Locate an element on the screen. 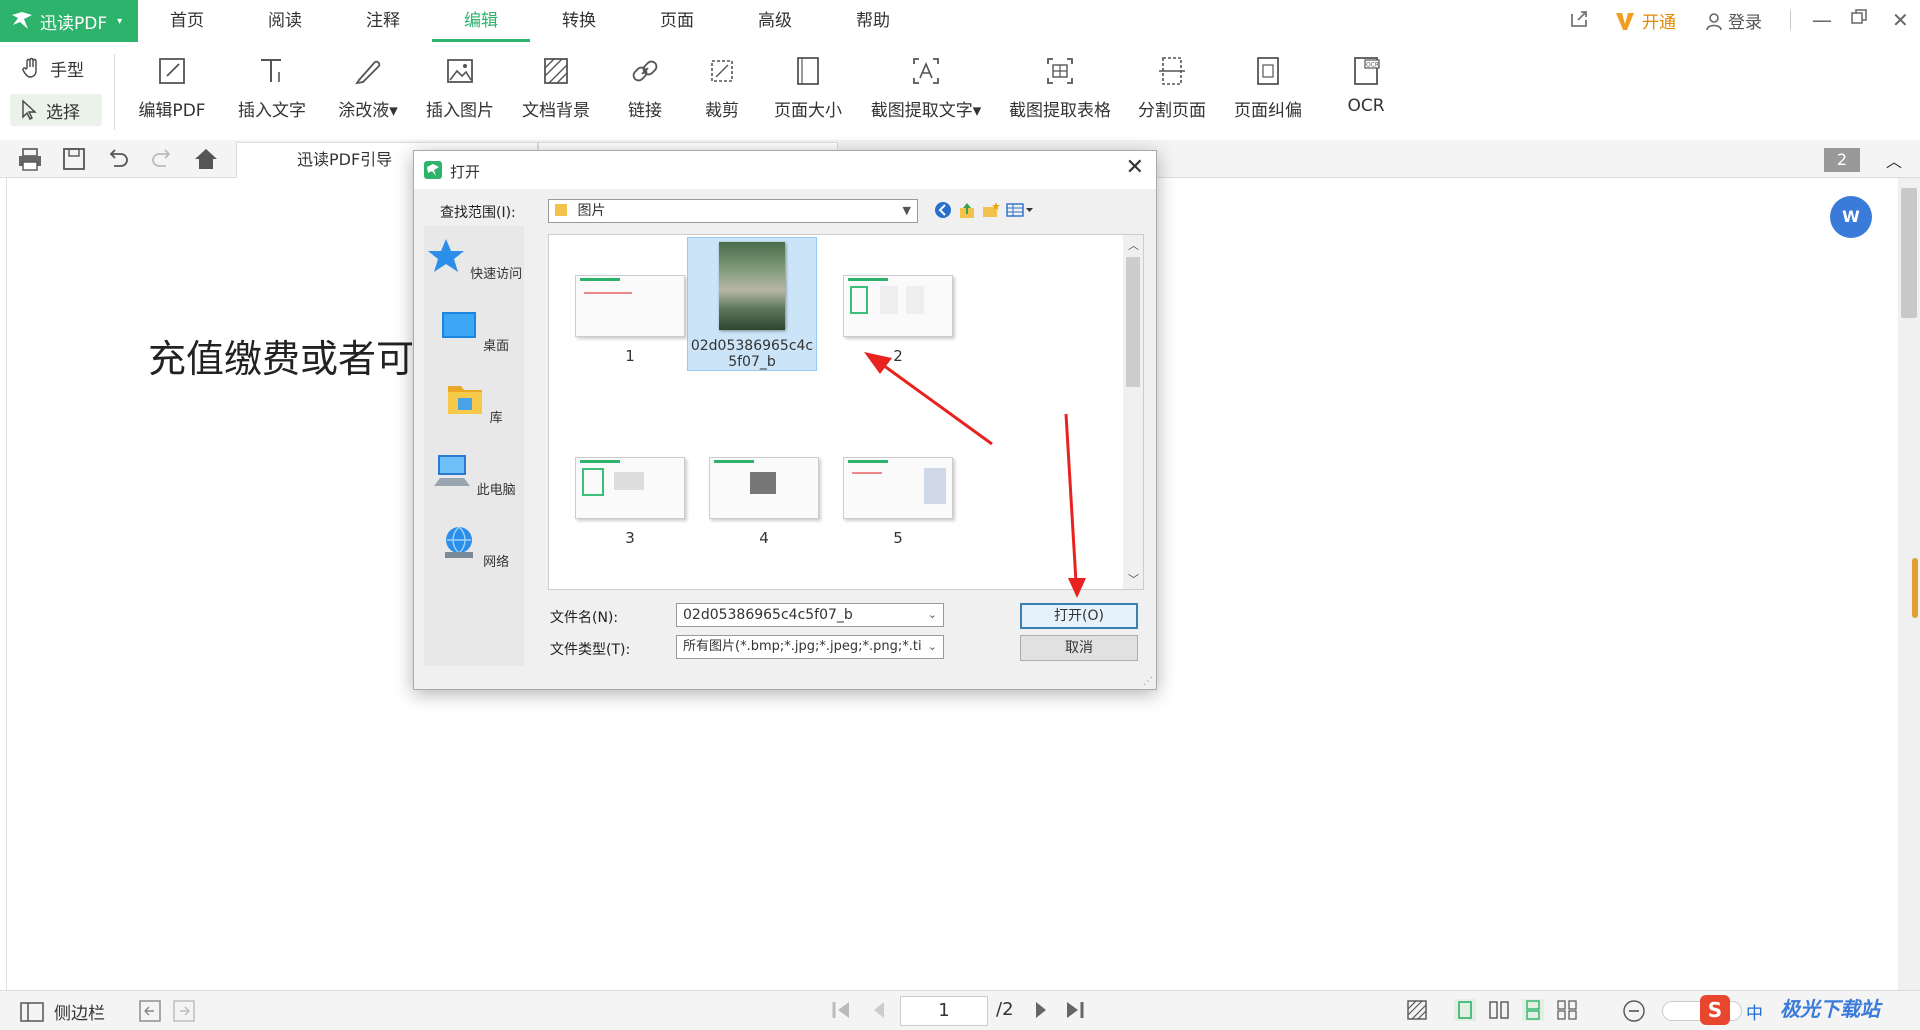 Image resolution: width=1920 pixels, height=1030 pixels. file-item: 5 is located at coordinates (898, 502).